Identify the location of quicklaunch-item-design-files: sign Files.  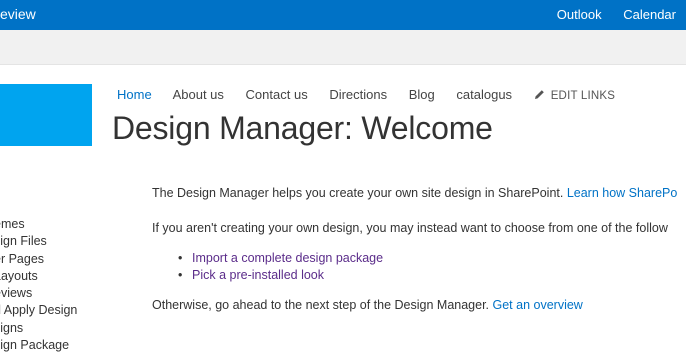
(38, 241).